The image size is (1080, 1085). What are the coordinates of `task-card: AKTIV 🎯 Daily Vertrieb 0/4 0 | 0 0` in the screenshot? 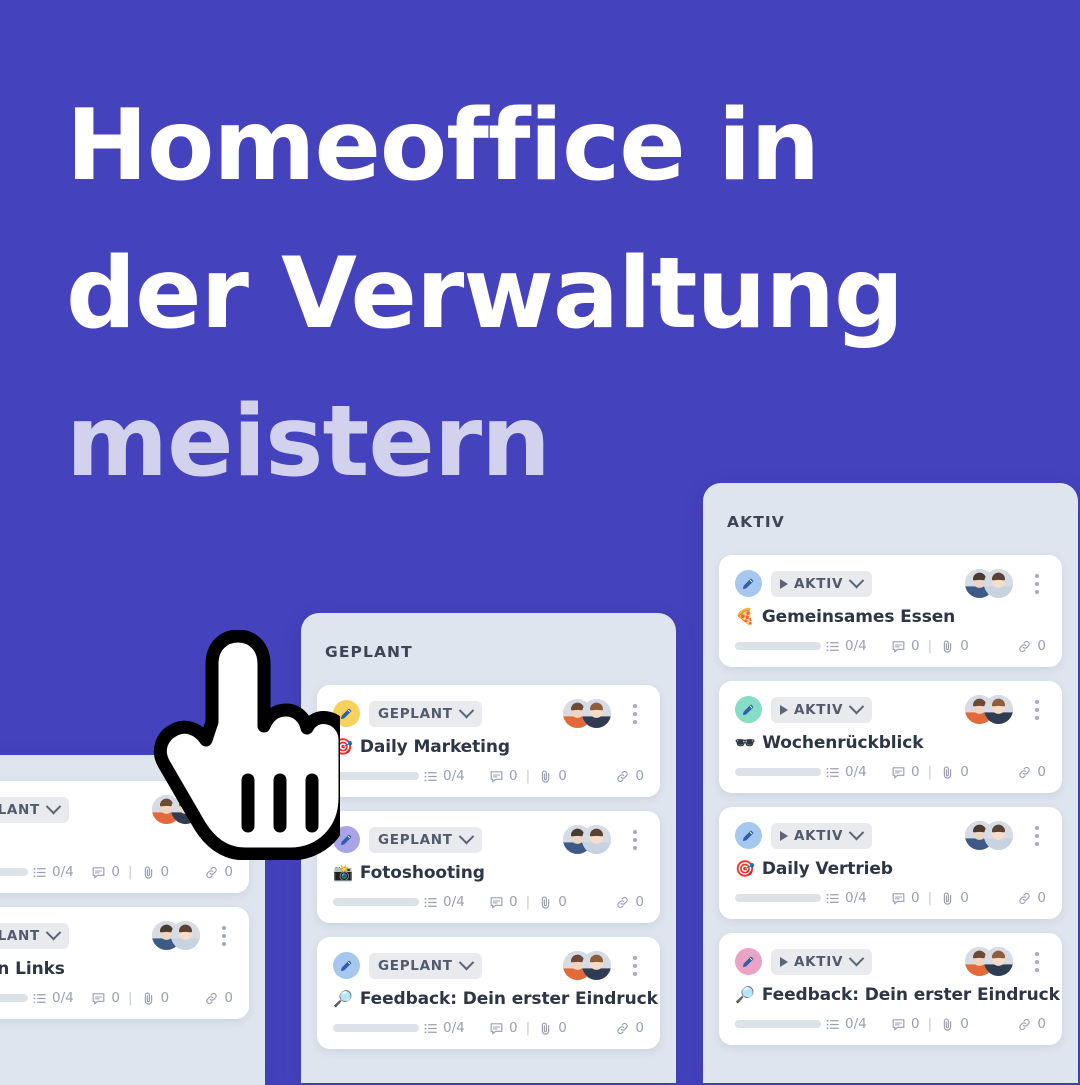 It's located at (890, 863).